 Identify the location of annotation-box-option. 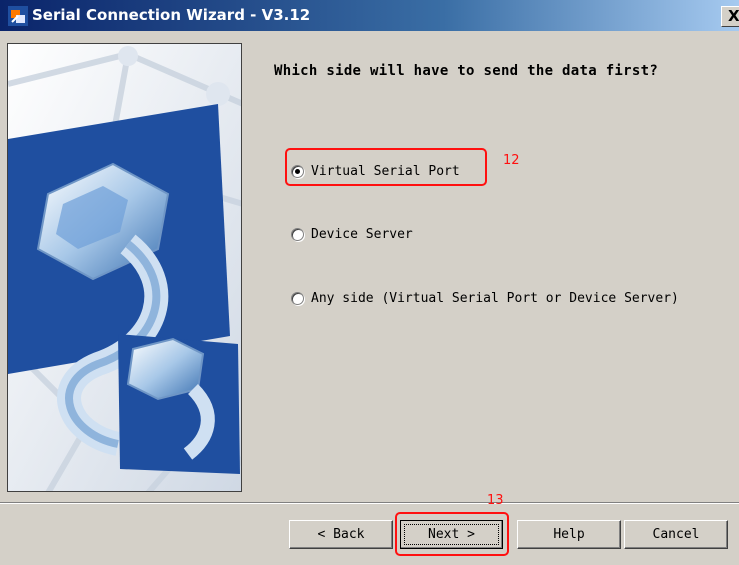
(386, 167).